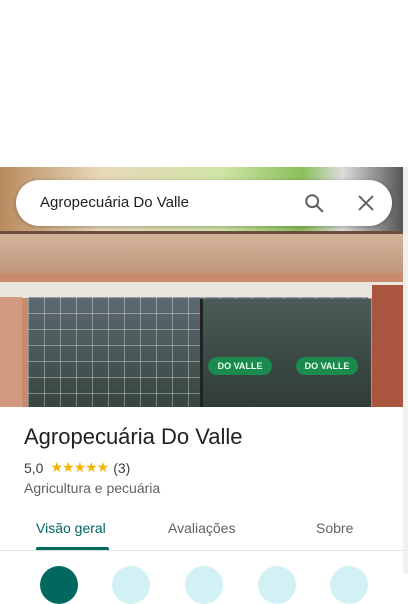 Image resolution: width=408 pixels, height=604 pixels. I want to click on search-bar: Agropecuária Do Valle, so click(204, 203).